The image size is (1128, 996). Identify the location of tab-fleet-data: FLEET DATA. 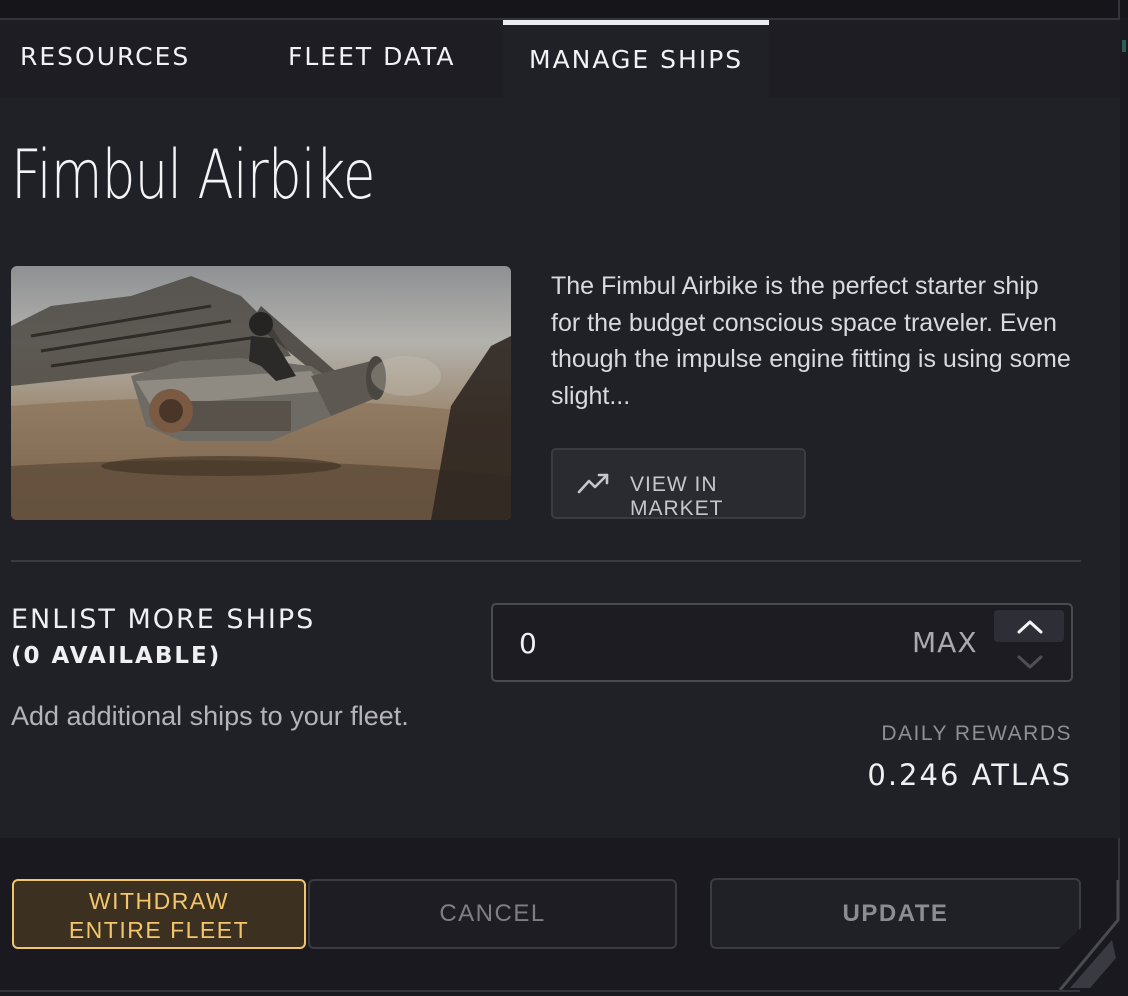
(377, 59).